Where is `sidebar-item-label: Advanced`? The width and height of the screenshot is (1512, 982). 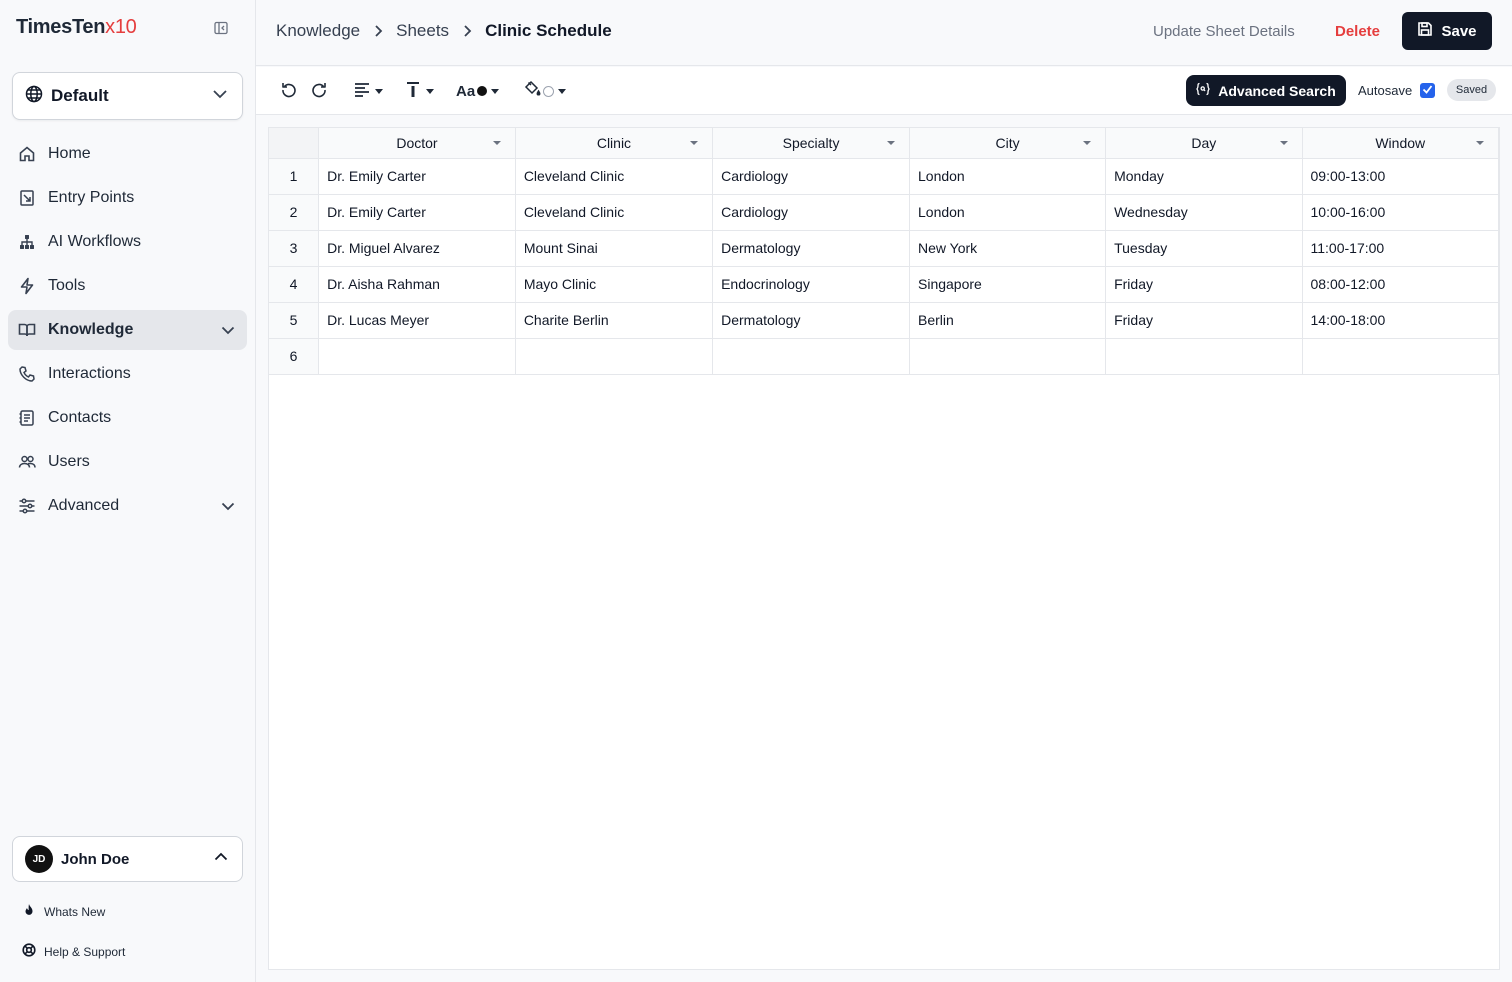 sidebar-item-label: Advanced is located at coordinates (84, 505).